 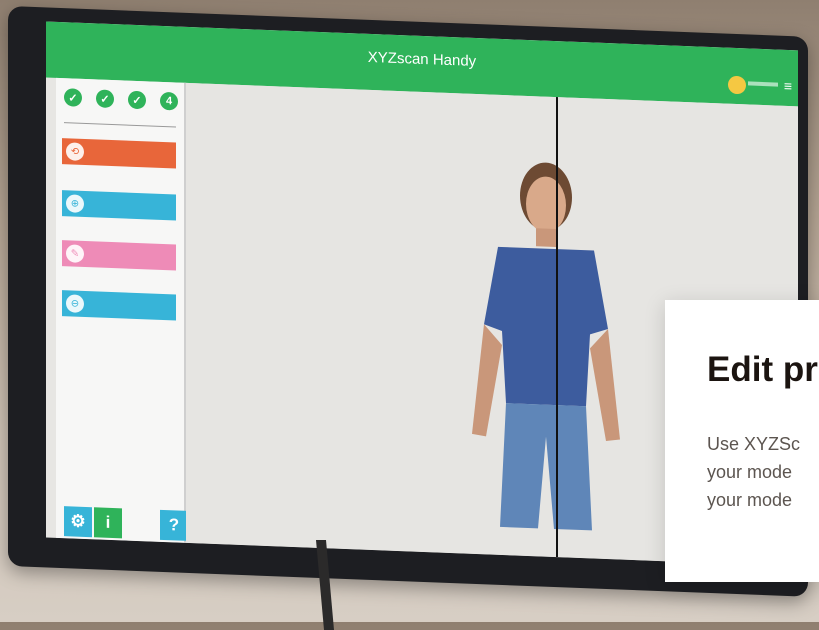 What do you see at coordinates (130, 256) in the screenshot?
I see `edit-button-label` at bounding box center [130, 256].